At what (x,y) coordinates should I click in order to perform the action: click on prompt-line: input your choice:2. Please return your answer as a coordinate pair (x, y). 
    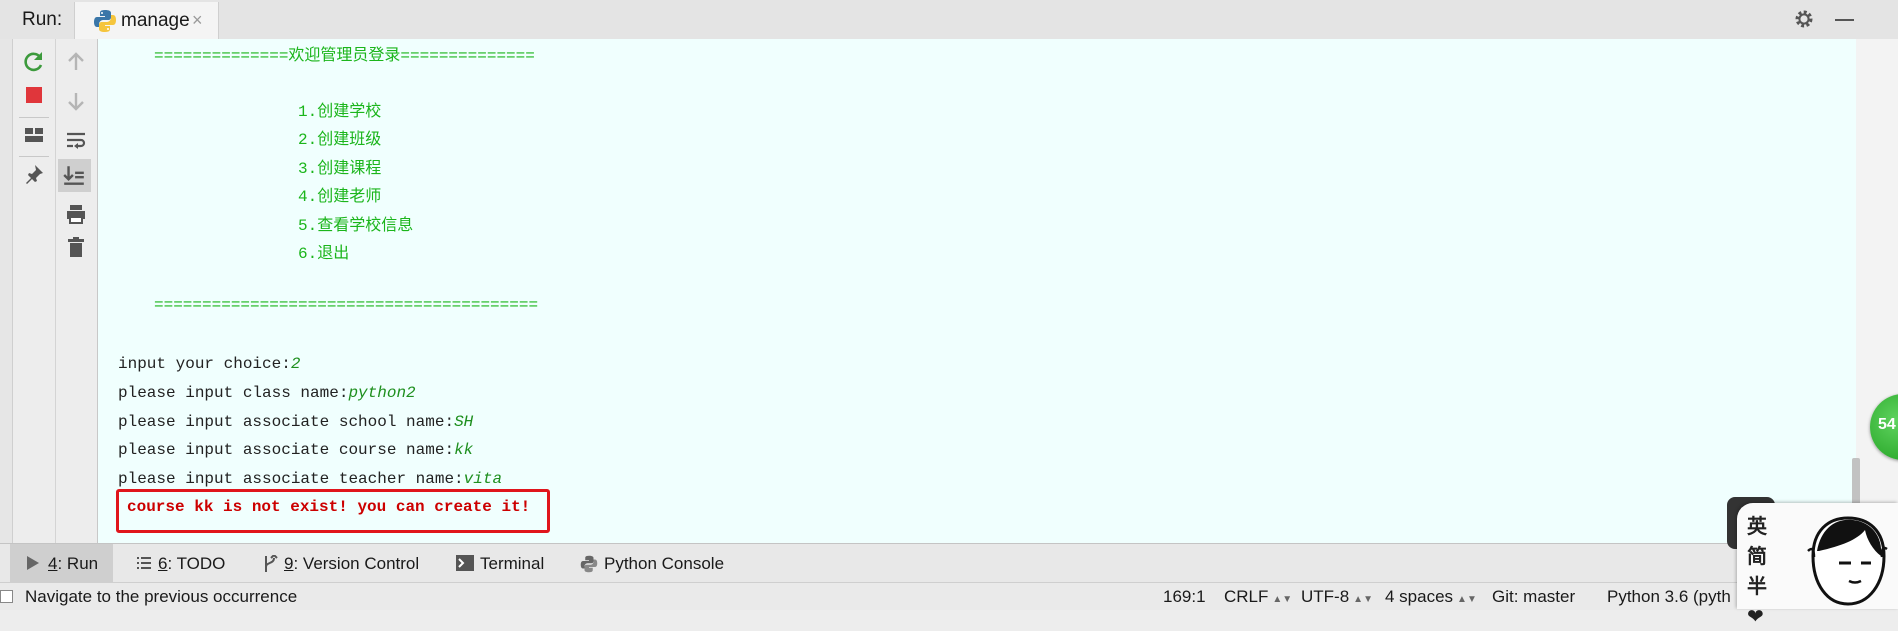
    Looking at the image, I should click on (209, 364).